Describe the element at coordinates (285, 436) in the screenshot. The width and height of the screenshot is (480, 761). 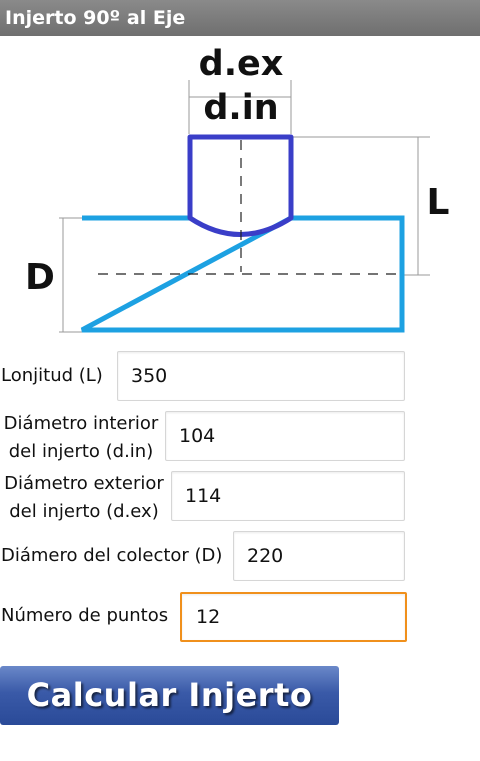
I see `diam-int-input: 104` at that location.